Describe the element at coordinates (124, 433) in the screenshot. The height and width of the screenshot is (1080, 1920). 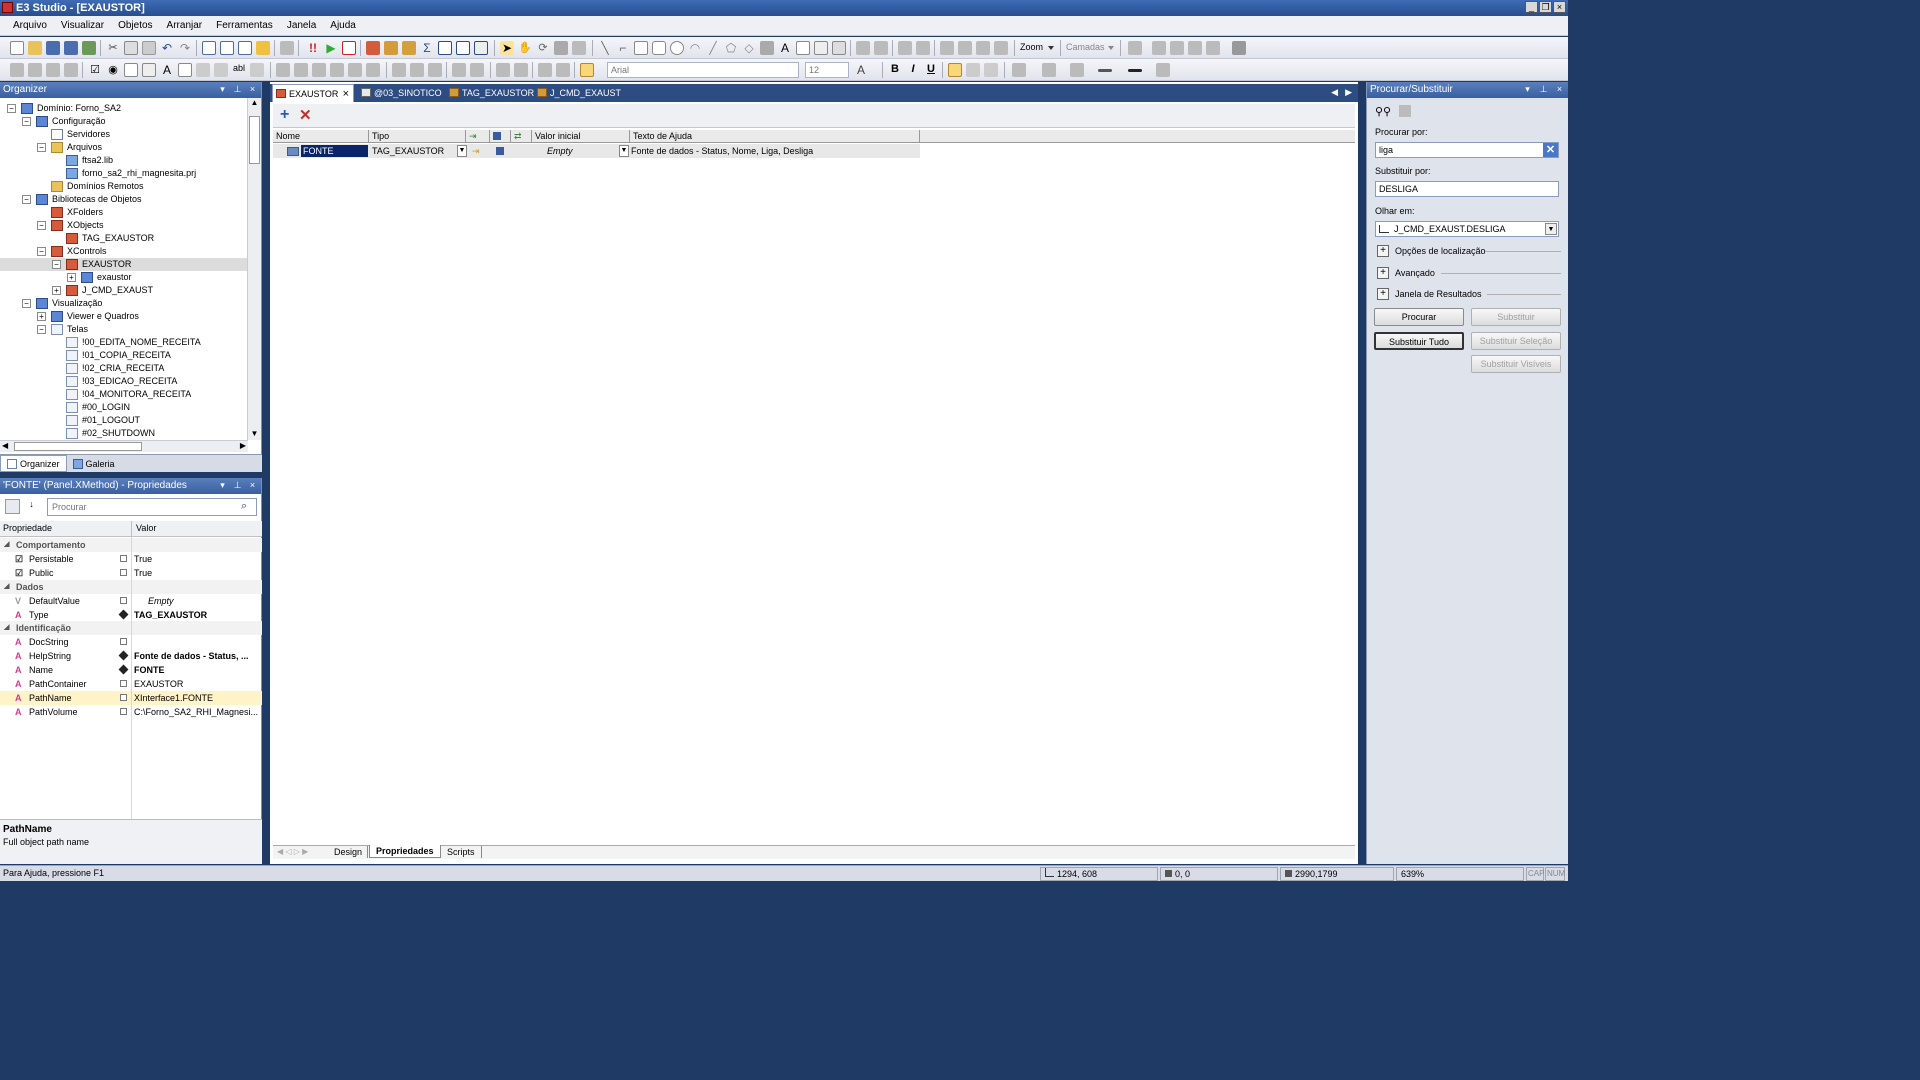
I see `tree-item: #02_SHUTDOWN` at that location.